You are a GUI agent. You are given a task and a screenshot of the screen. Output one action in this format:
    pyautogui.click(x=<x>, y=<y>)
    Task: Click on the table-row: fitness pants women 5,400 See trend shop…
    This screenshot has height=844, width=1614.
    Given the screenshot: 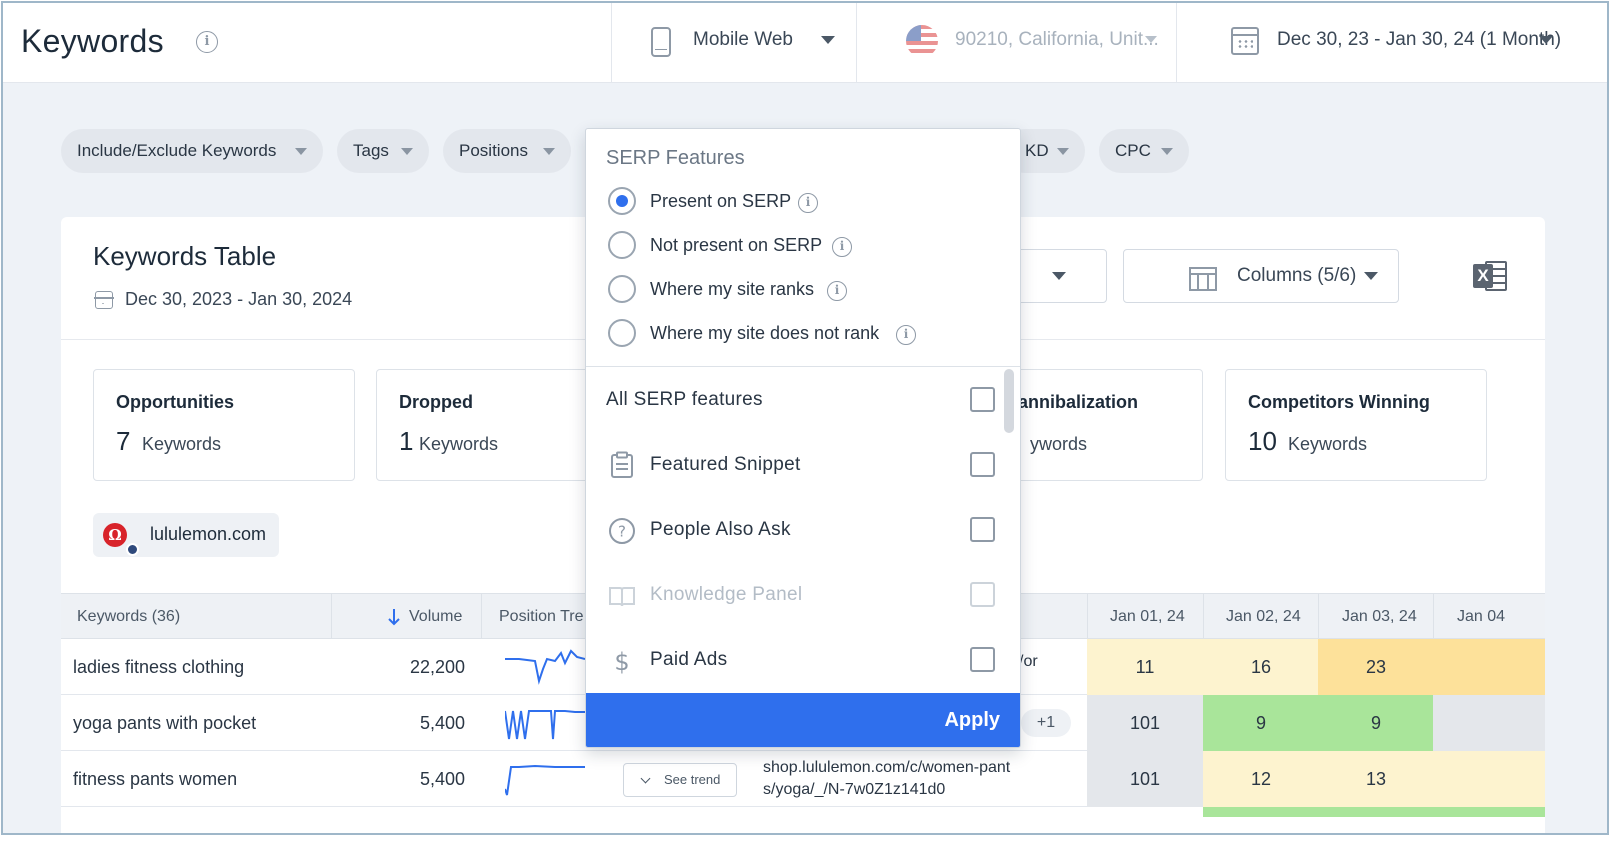 What is the action you would take?
    pyautogui.click(x=803, y=779)
    